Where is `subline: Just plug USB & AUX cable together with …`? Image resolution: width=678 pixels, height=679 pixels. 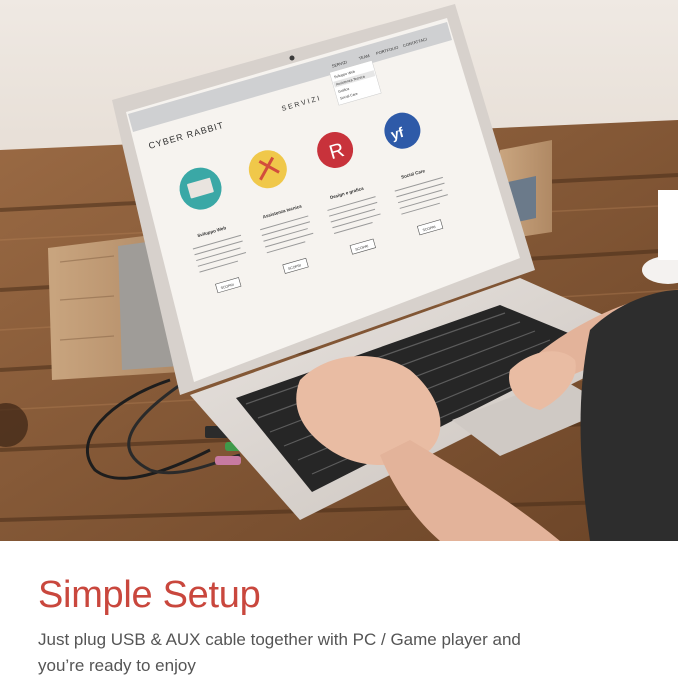
subline: Just plug USB & AUX cable together with … is located at coordinates (348, 653).